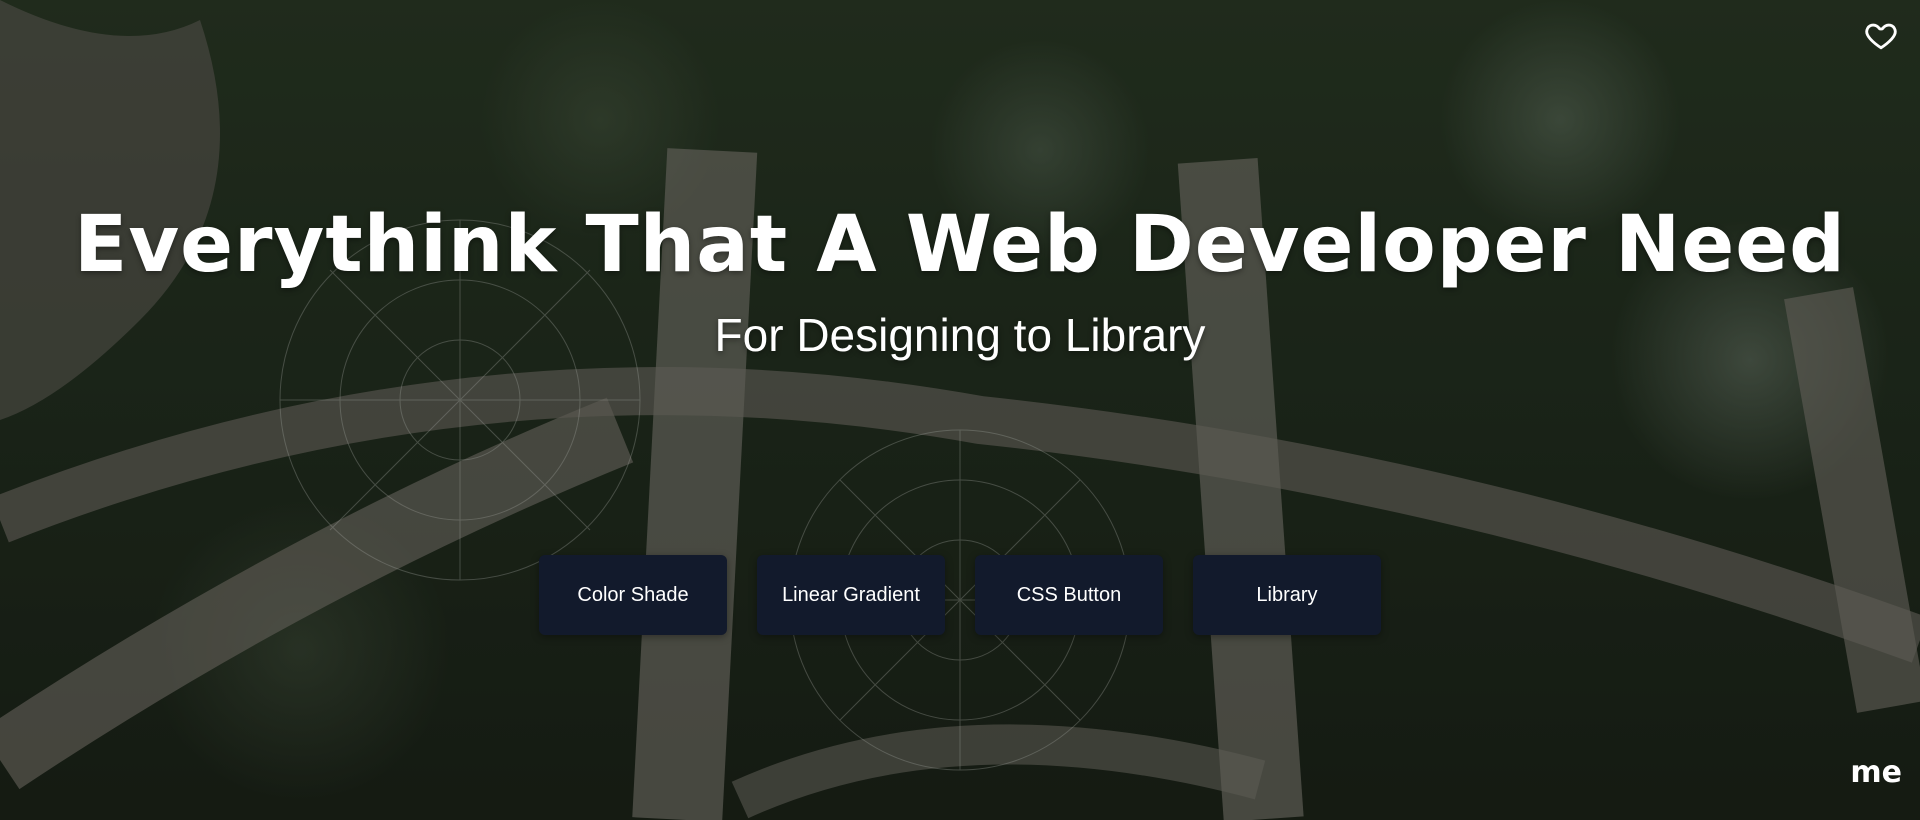 The width and height of the screenshot is (1920, 820). Describe the element at coordinates (1881, 35) in the screenshot. I see `heart-icon` at that location.